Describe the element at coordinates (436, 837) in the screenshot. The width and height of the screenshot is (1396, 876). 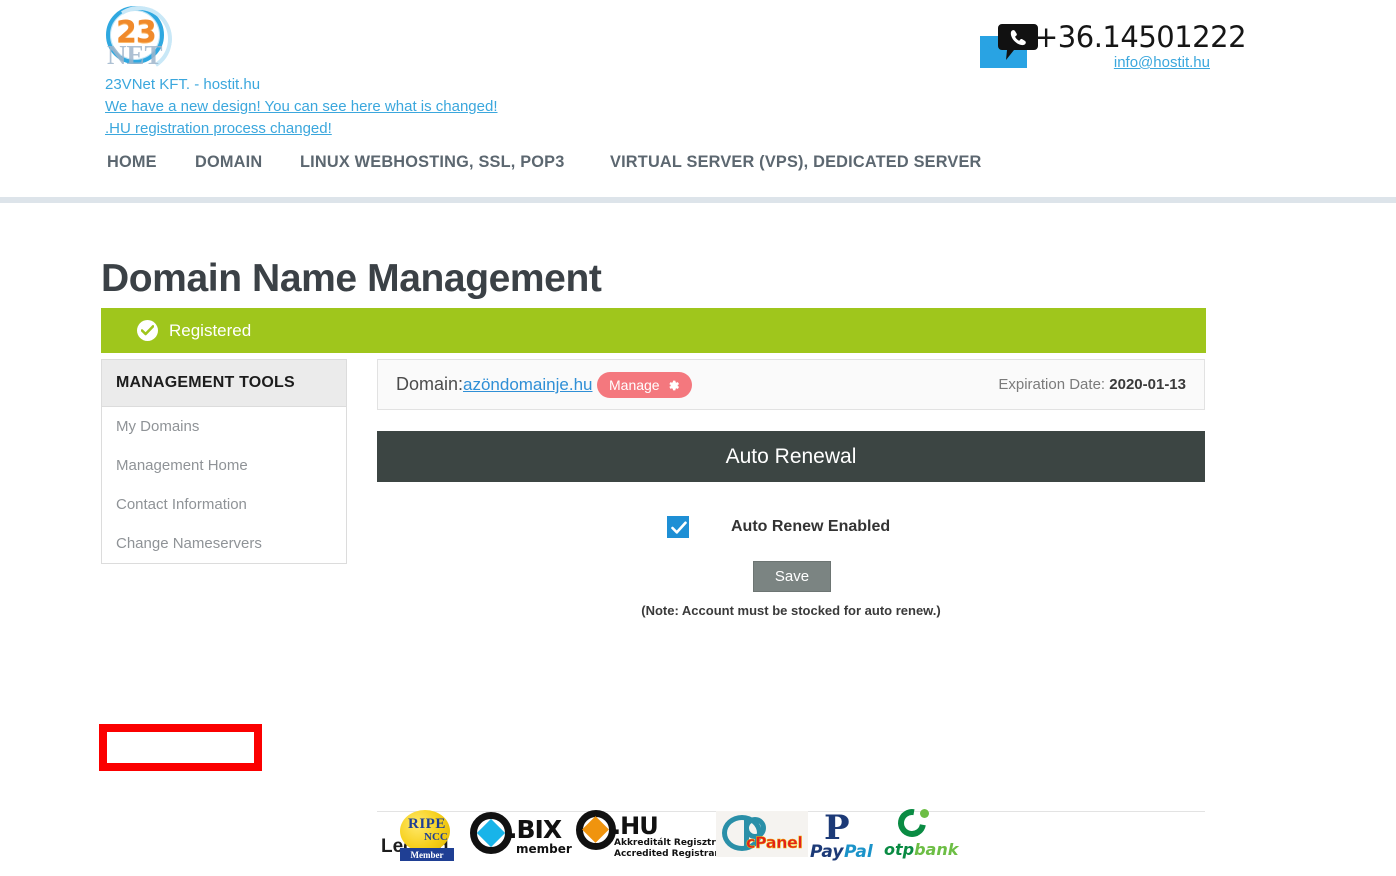
I see `ripe-logo-sub: NCC` at that location.